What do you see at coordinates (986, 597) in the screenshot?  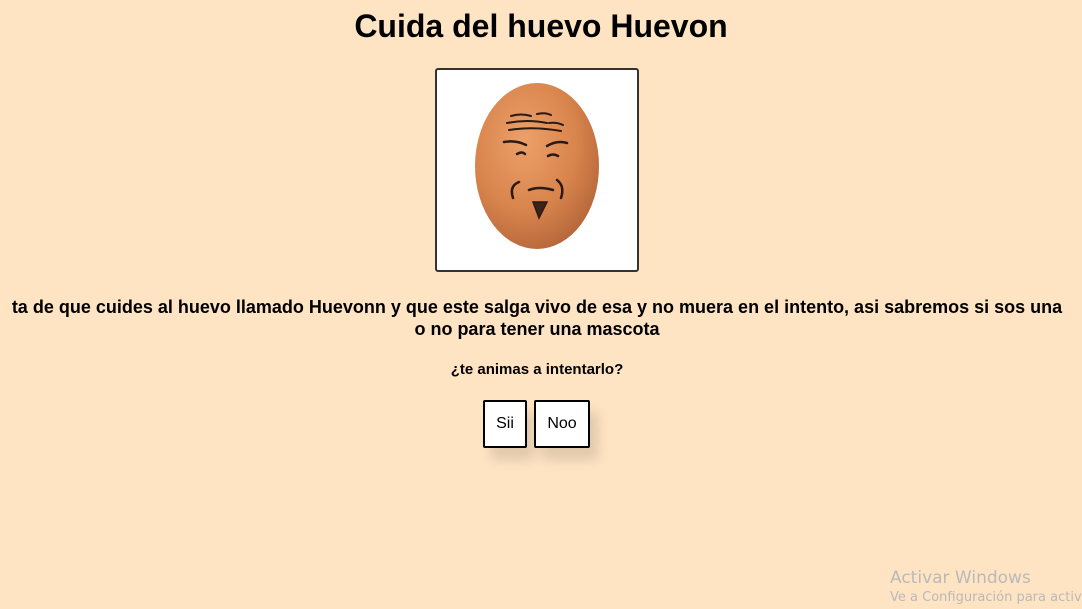 I see `watermark-subtitle: Ve a Configuración para activ` at bounding box center [986, 597].